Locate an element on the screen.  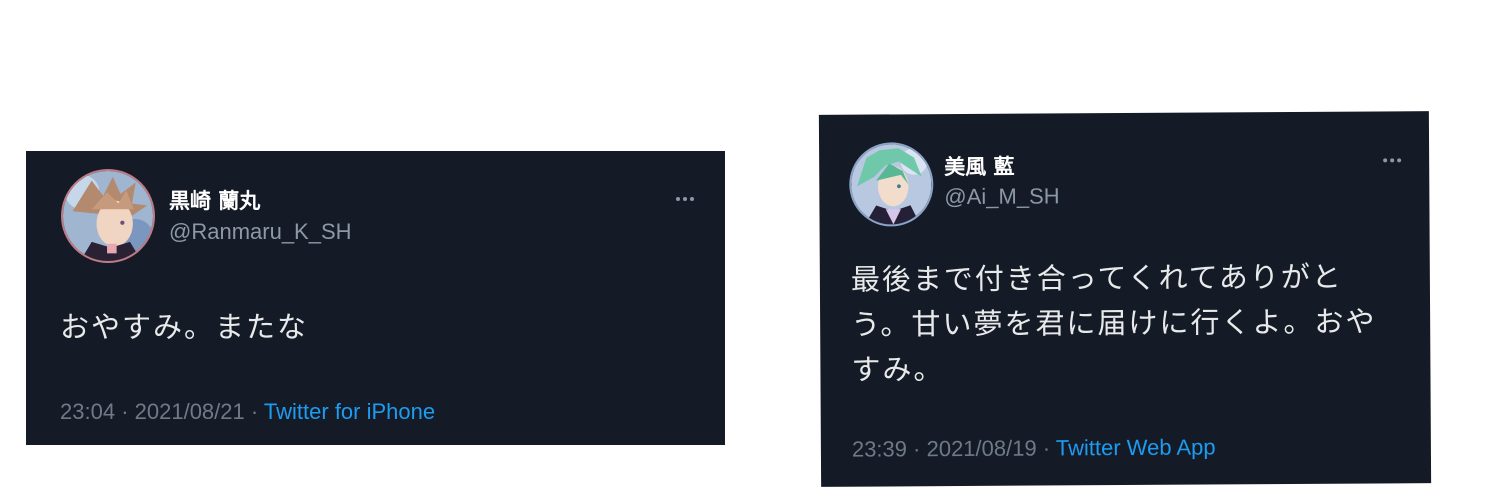
tweet-text: 最後まで付き合ってくれてありがと う。甘い夢を君に届けに行くよ。おや すみ。 is located at coordinates (1129, 323).